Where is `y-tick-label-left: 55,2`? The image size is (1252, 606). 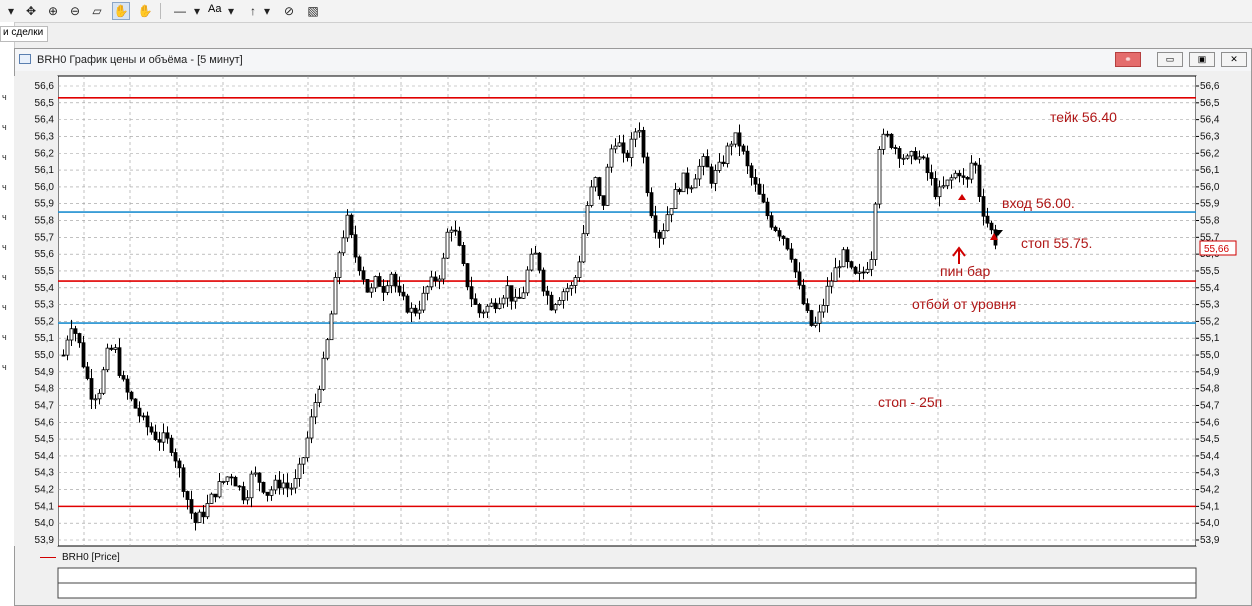 y-tick-label-left: 55,2 is located at coordinates (45, 321).